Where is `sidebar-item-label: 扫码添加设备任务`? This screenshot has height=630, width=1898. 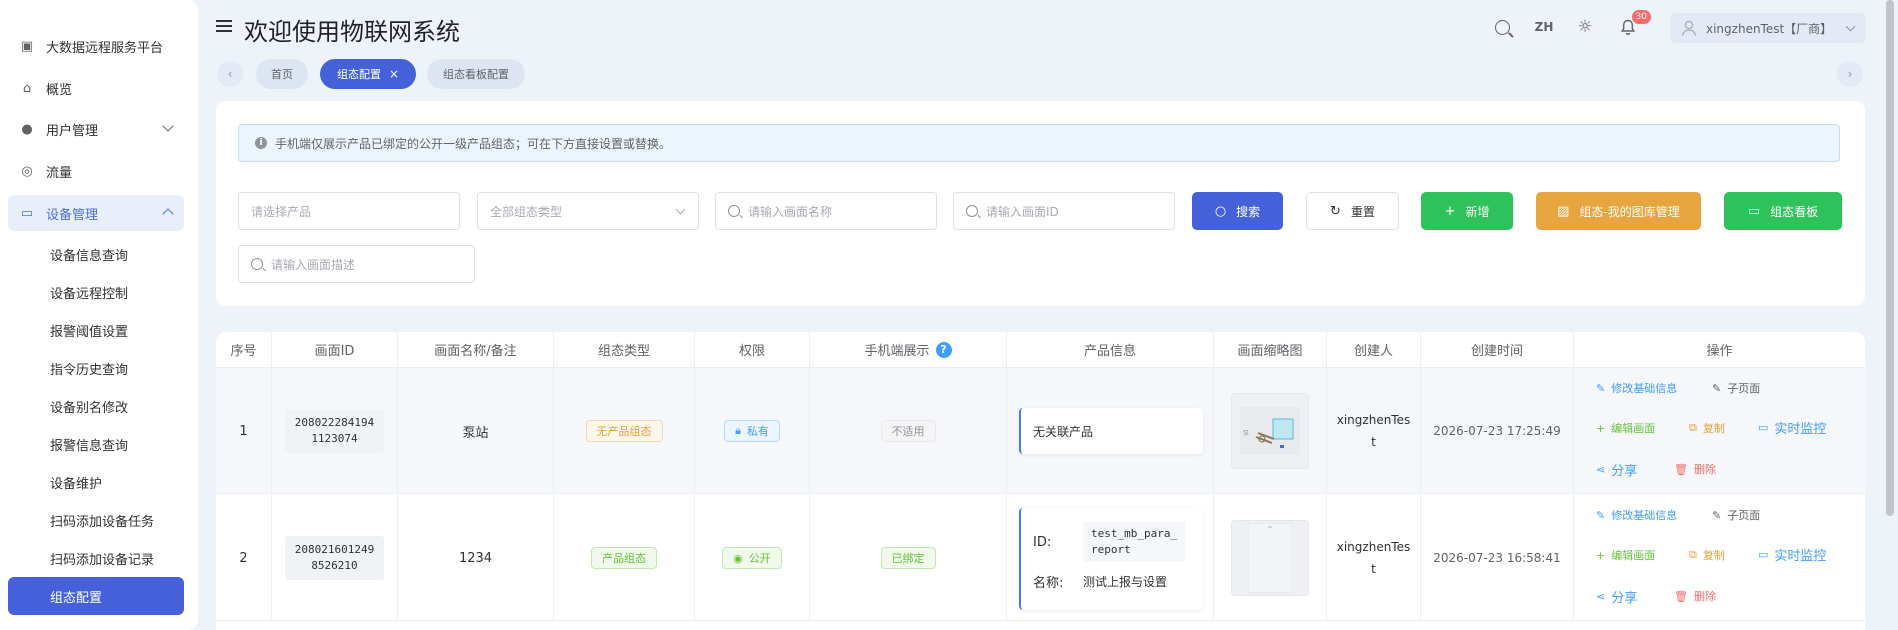 sidebar-item-label: 扫码添加设备任务 is located at coordinates (102, 522).